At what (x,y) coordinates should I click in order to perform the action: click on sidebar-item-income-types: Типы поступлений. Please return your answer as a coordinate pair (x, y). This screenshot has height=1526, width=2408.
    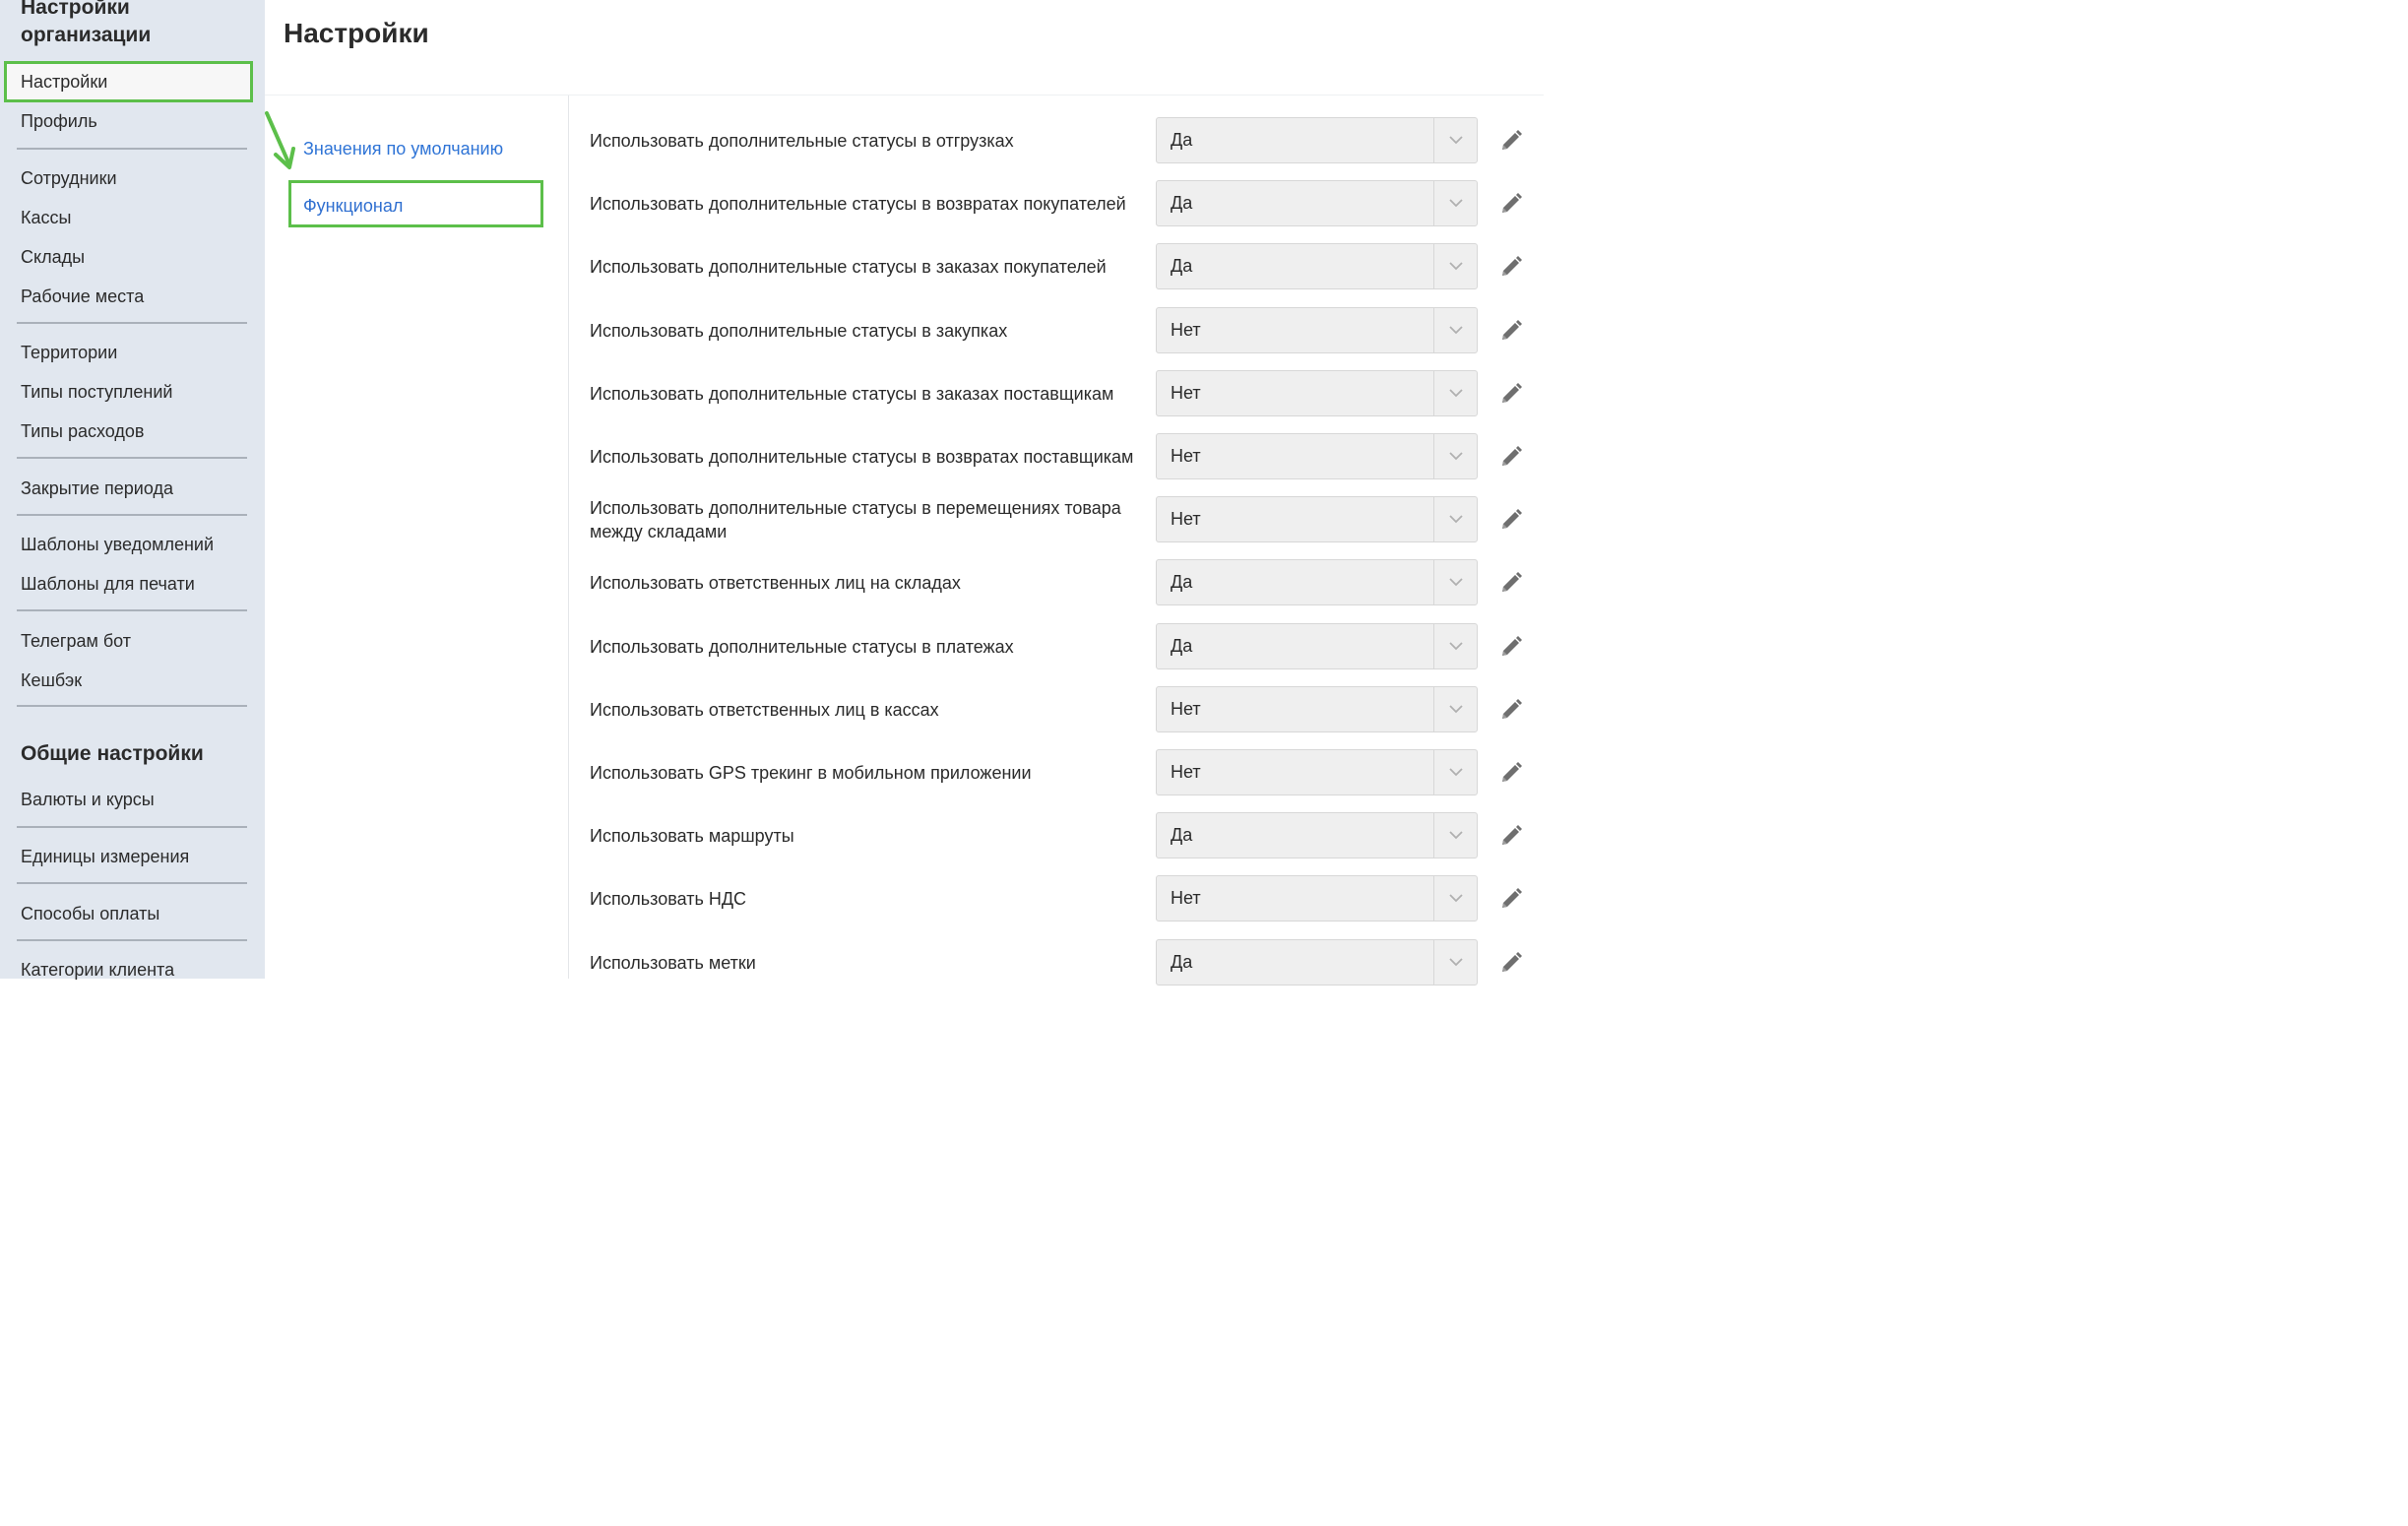
    Looking at the image, I should click on (96, 392).